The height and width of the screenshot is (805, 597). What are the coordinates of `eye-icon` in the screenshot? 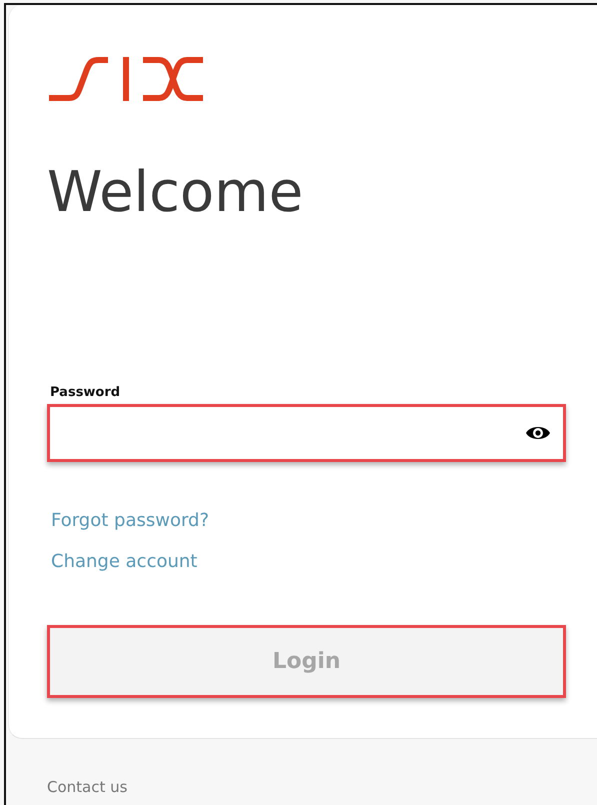 It's located at (538, 433).